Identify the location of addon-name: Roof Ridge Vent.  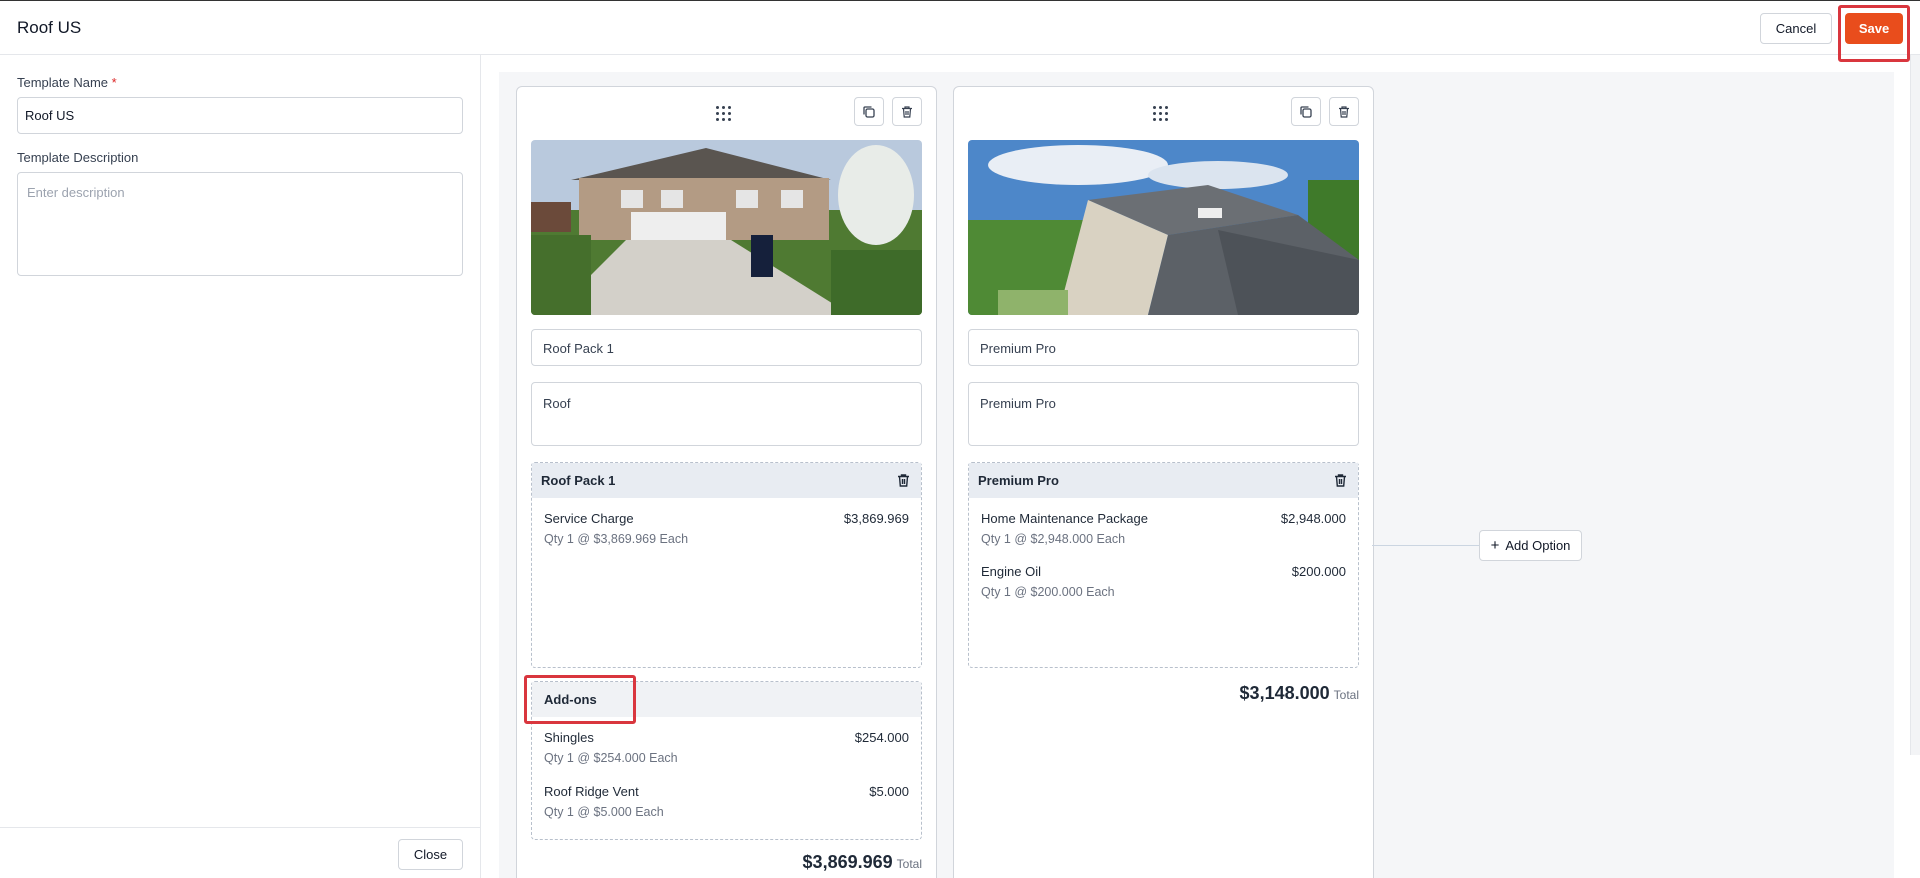
(591, 791).